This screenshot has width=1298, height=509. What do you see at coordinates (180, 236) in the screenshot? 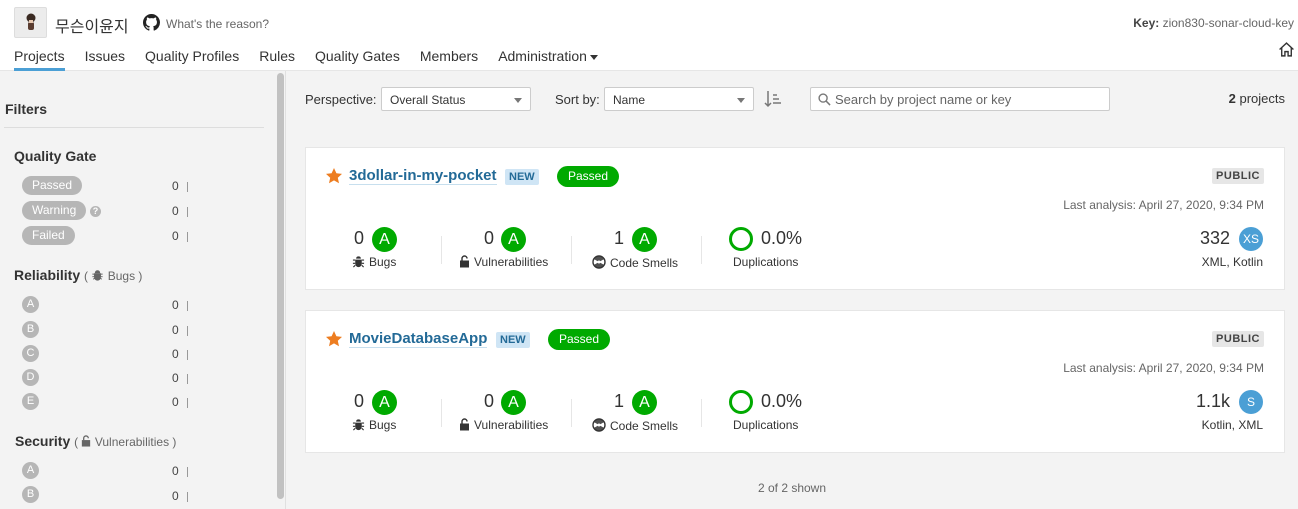
I see `filter-failed-count: 0` at bounding box center [180, 236].